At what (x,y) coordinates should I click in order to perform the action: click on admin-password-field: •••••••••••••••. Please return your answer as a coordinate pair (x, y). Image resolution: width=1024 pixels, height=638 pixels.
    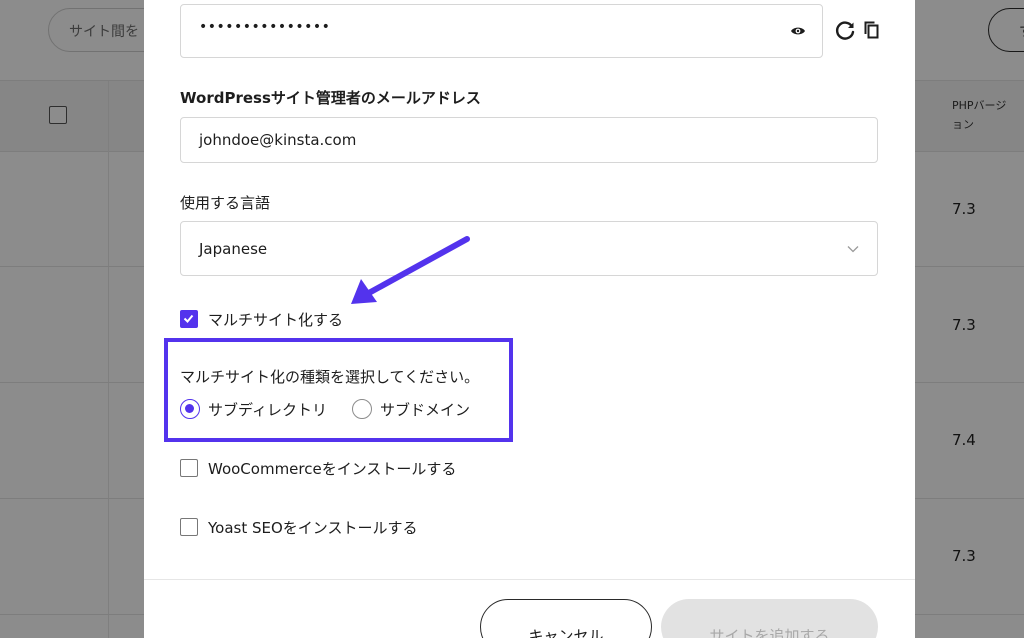
    Looking at the image, I should click on (501, 31).